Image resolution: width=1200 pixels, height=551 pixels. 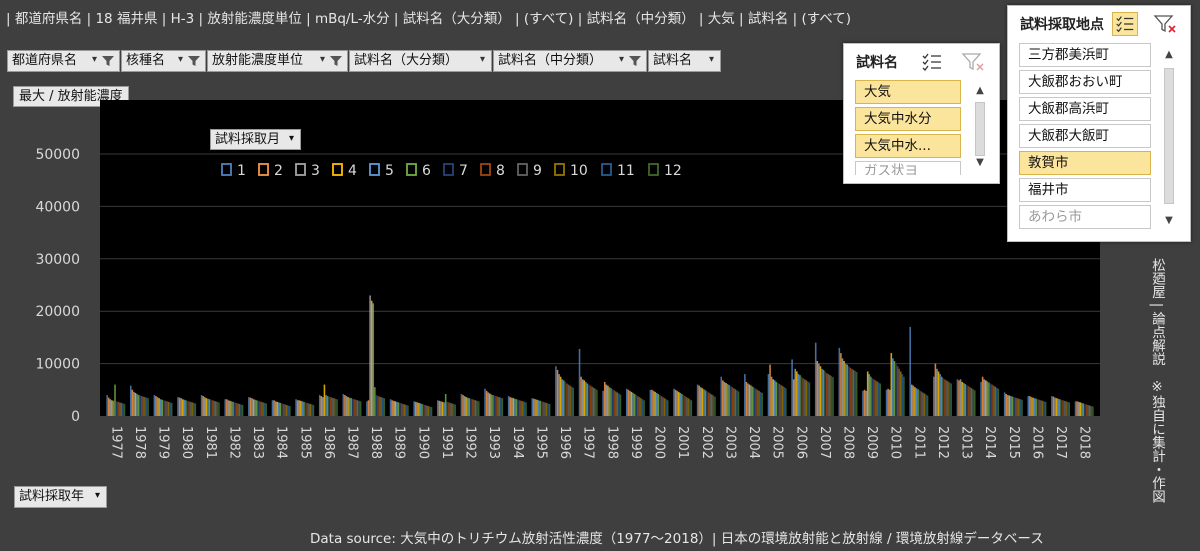 What do you see at coordinates (1085, 82) in the screenshot?
I see `slicer-location-item: 大飯郡おおい町` at bounding box center [1085, 82].